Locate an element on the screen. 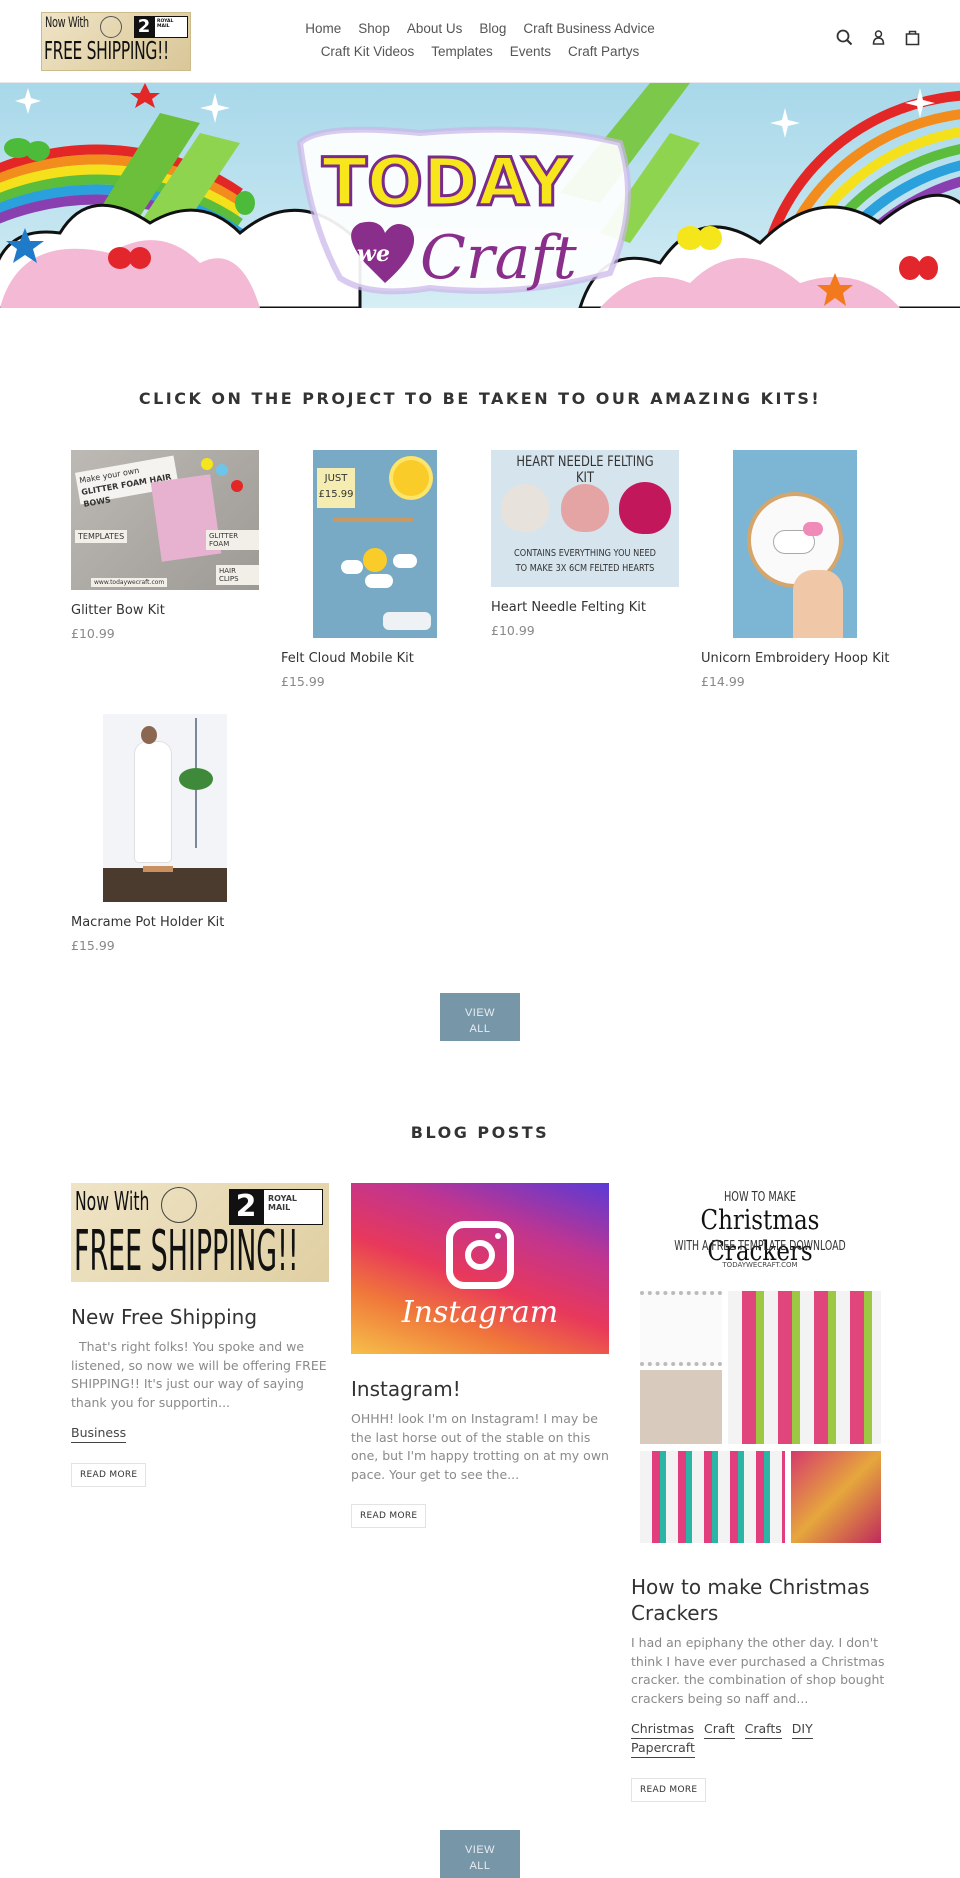  product-card: JUST £15.99 Felt Cloud Mobile Kit £15.99 is located at coordinates (376, 569).